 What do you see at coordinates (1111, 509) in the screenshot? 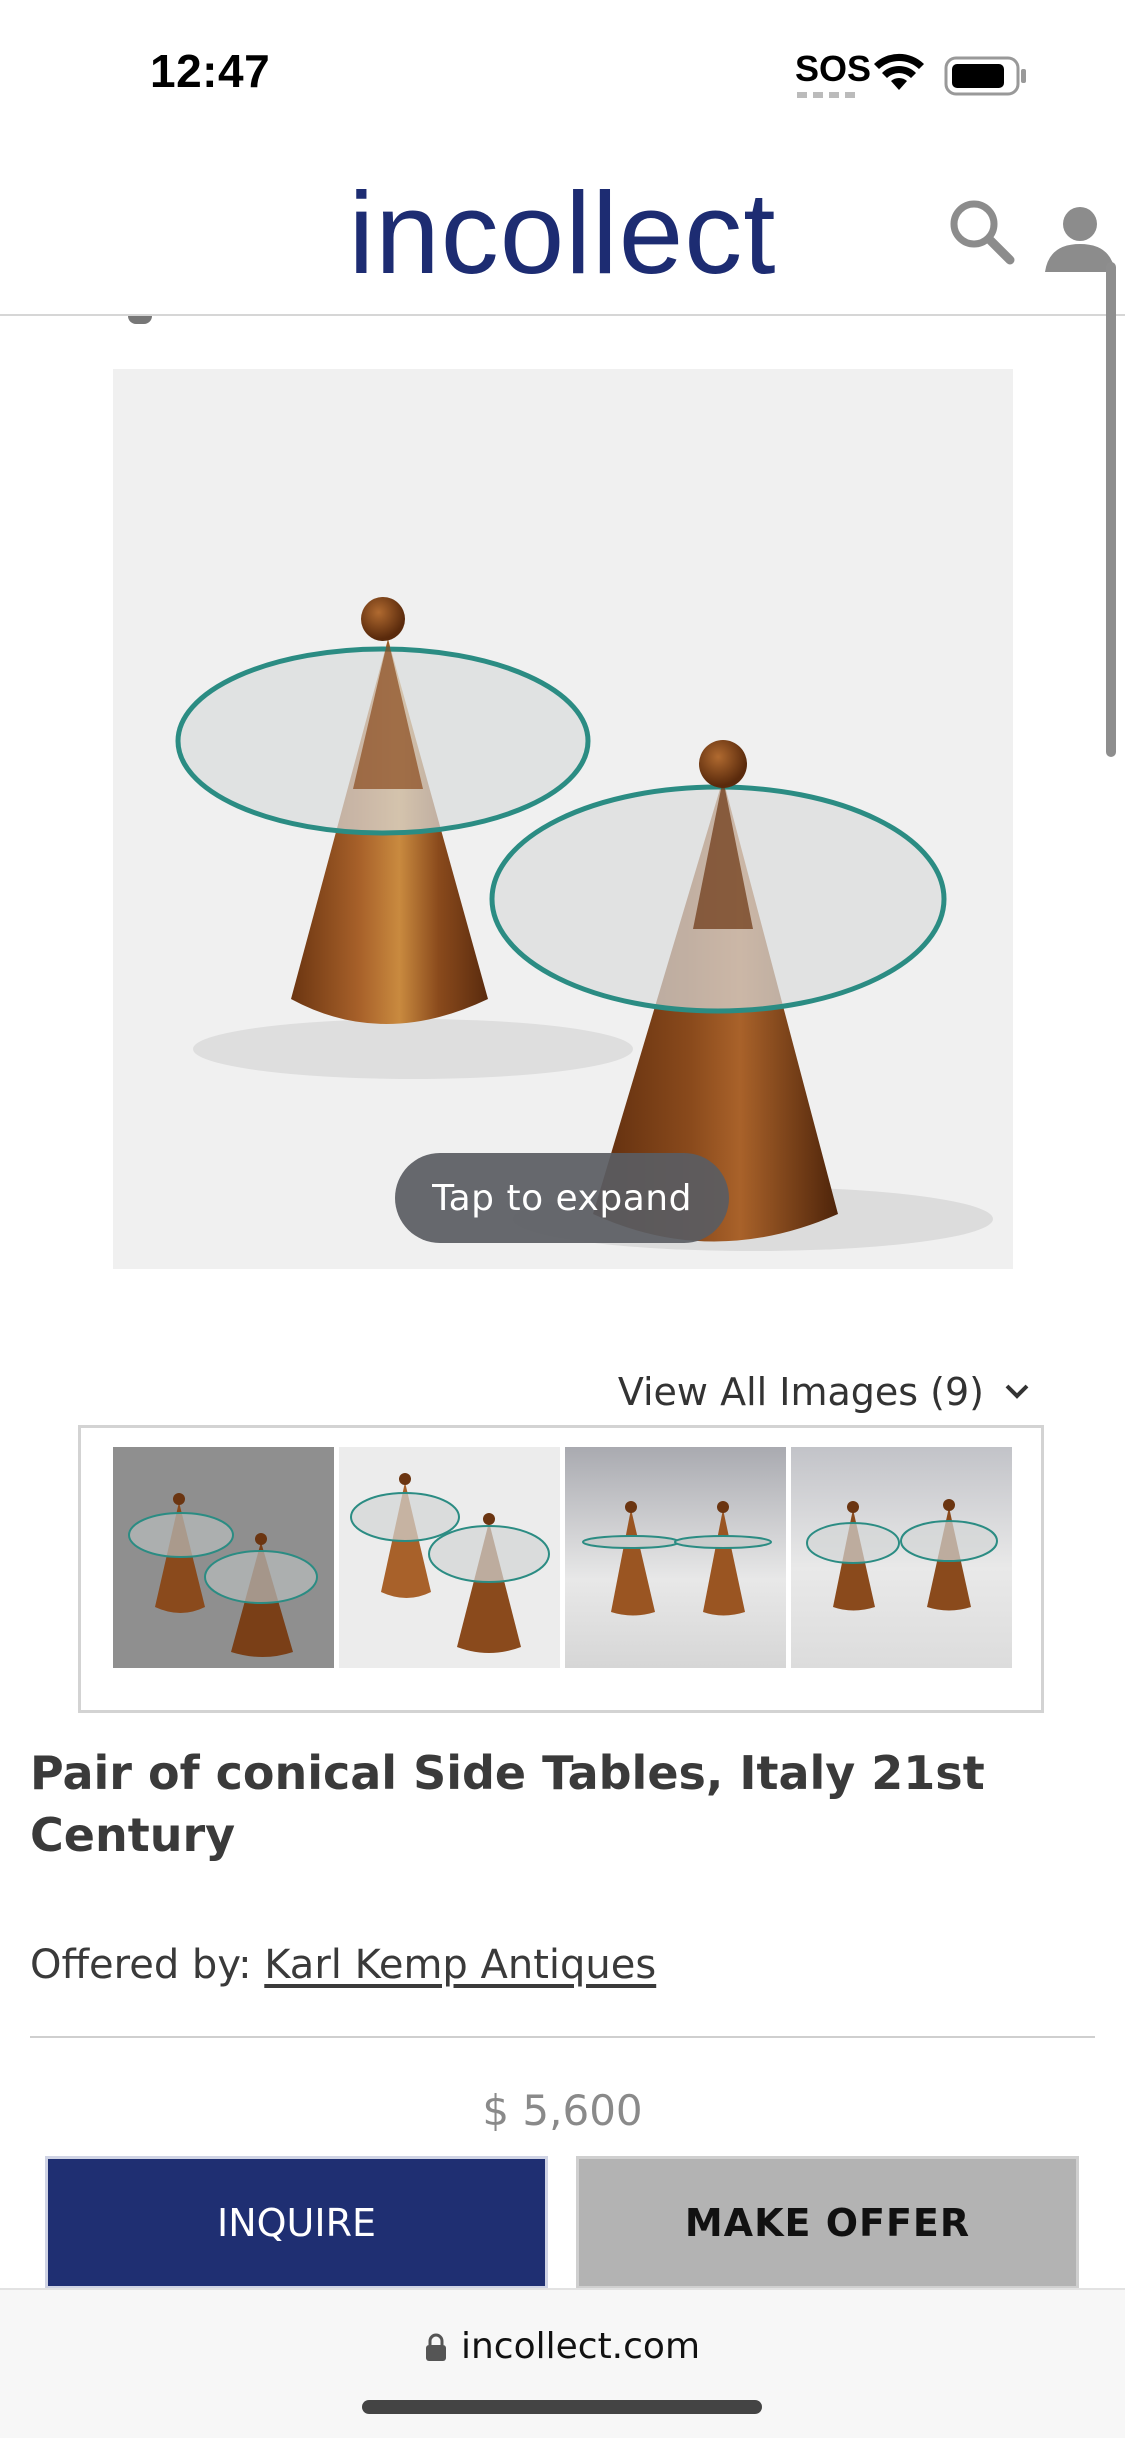
I see `page-scrollbar` at bounding box center [1111, 509].